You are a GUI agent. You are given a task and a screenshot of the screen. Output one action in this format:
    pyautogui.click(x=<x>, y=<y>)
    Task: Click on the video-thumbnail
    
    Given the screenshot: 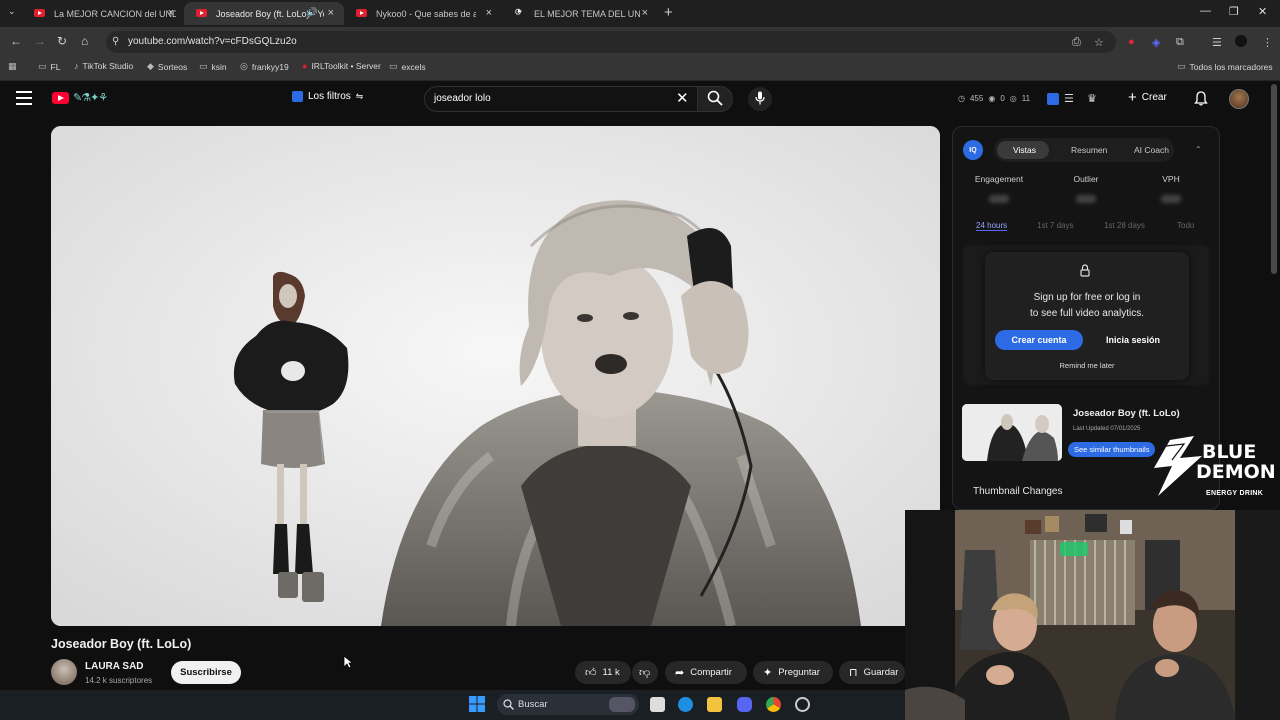 What is the action you would take?
    pyautogui.click(x=1012, y=432)
    